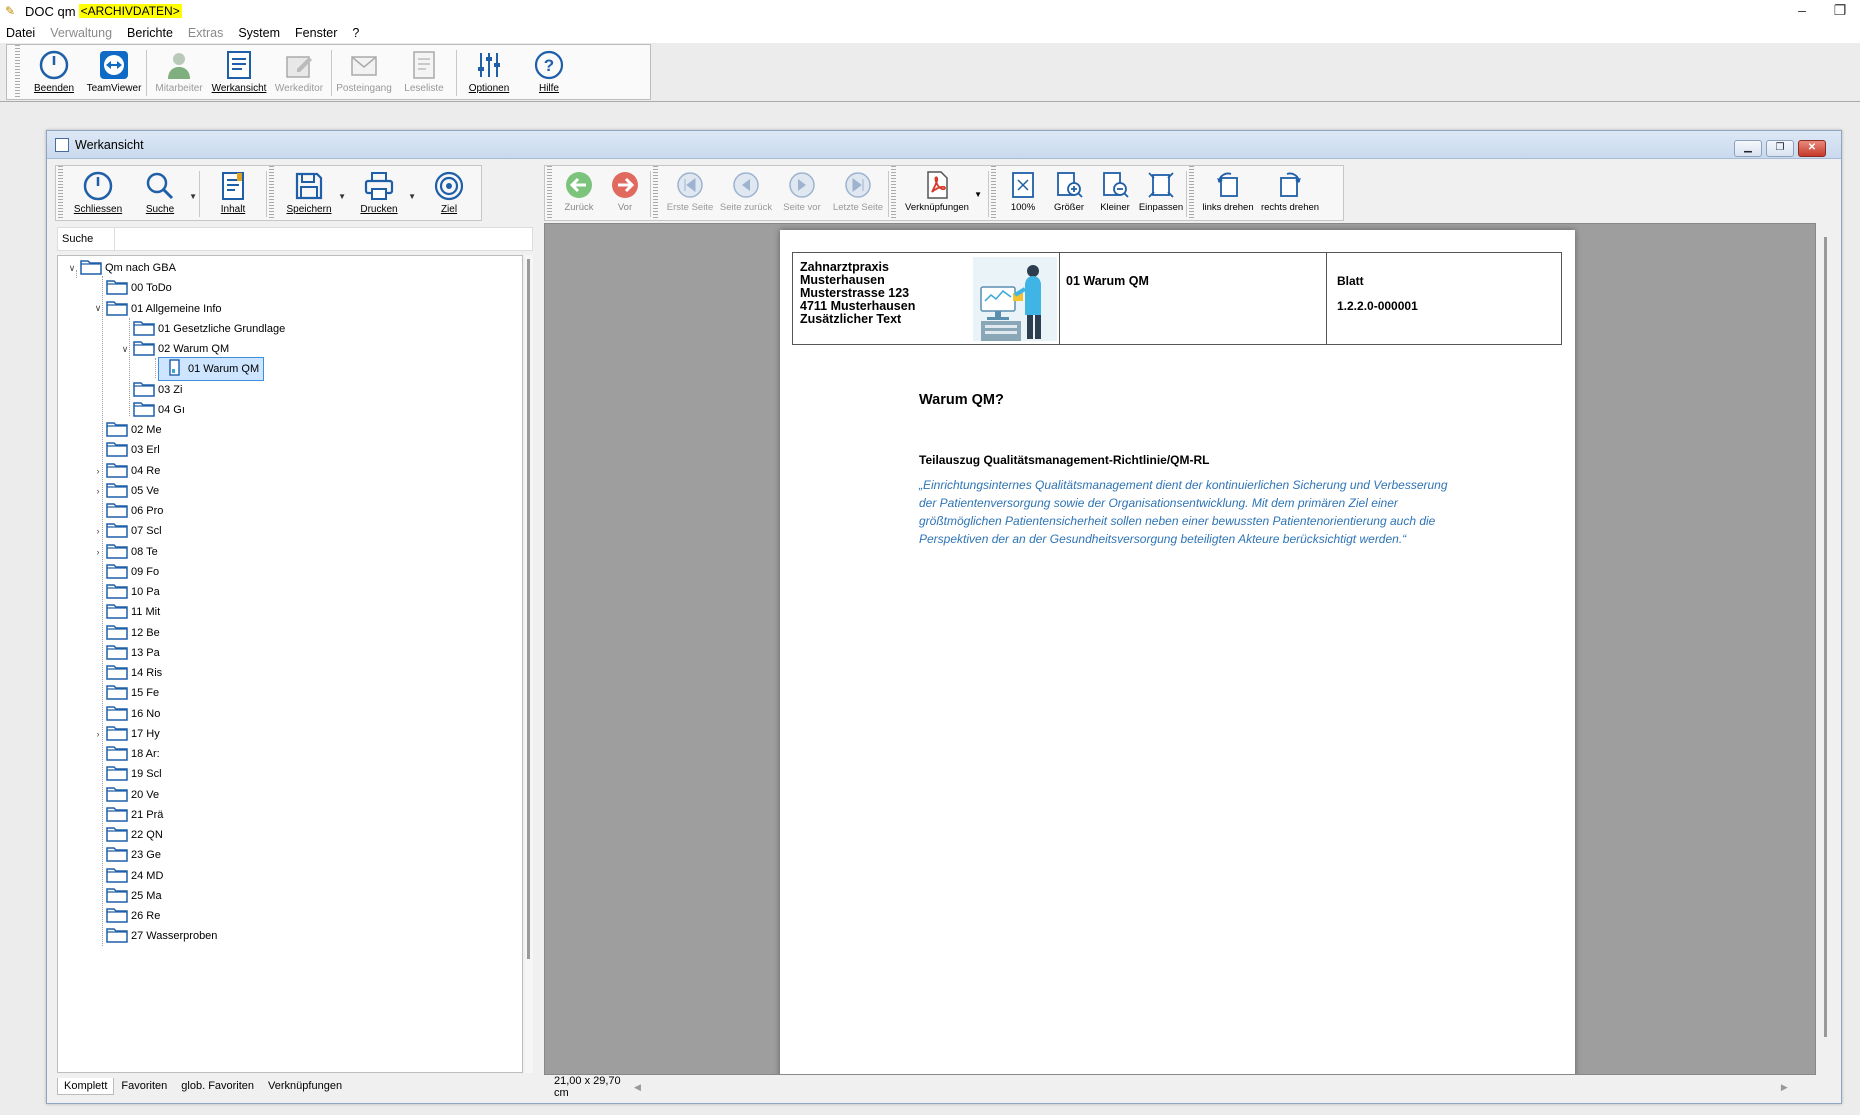  What do you see at coordinates (158, 410) in the screenshot?
I see `tree-item-content: 04 Gı` at bounding box center [158, 410].